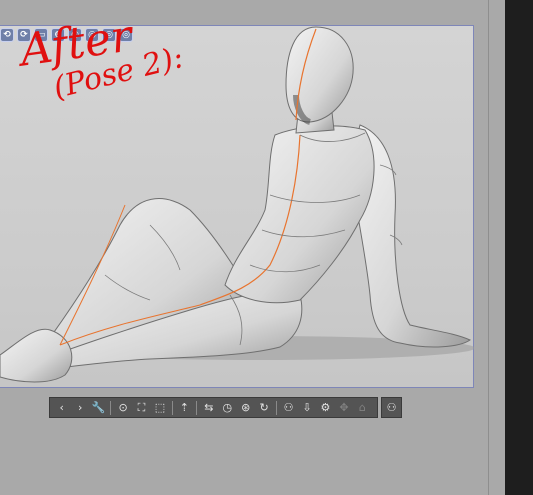  Describe the element at coordinates (519, 247) in the screenshot. I see `side-panel` at that location.